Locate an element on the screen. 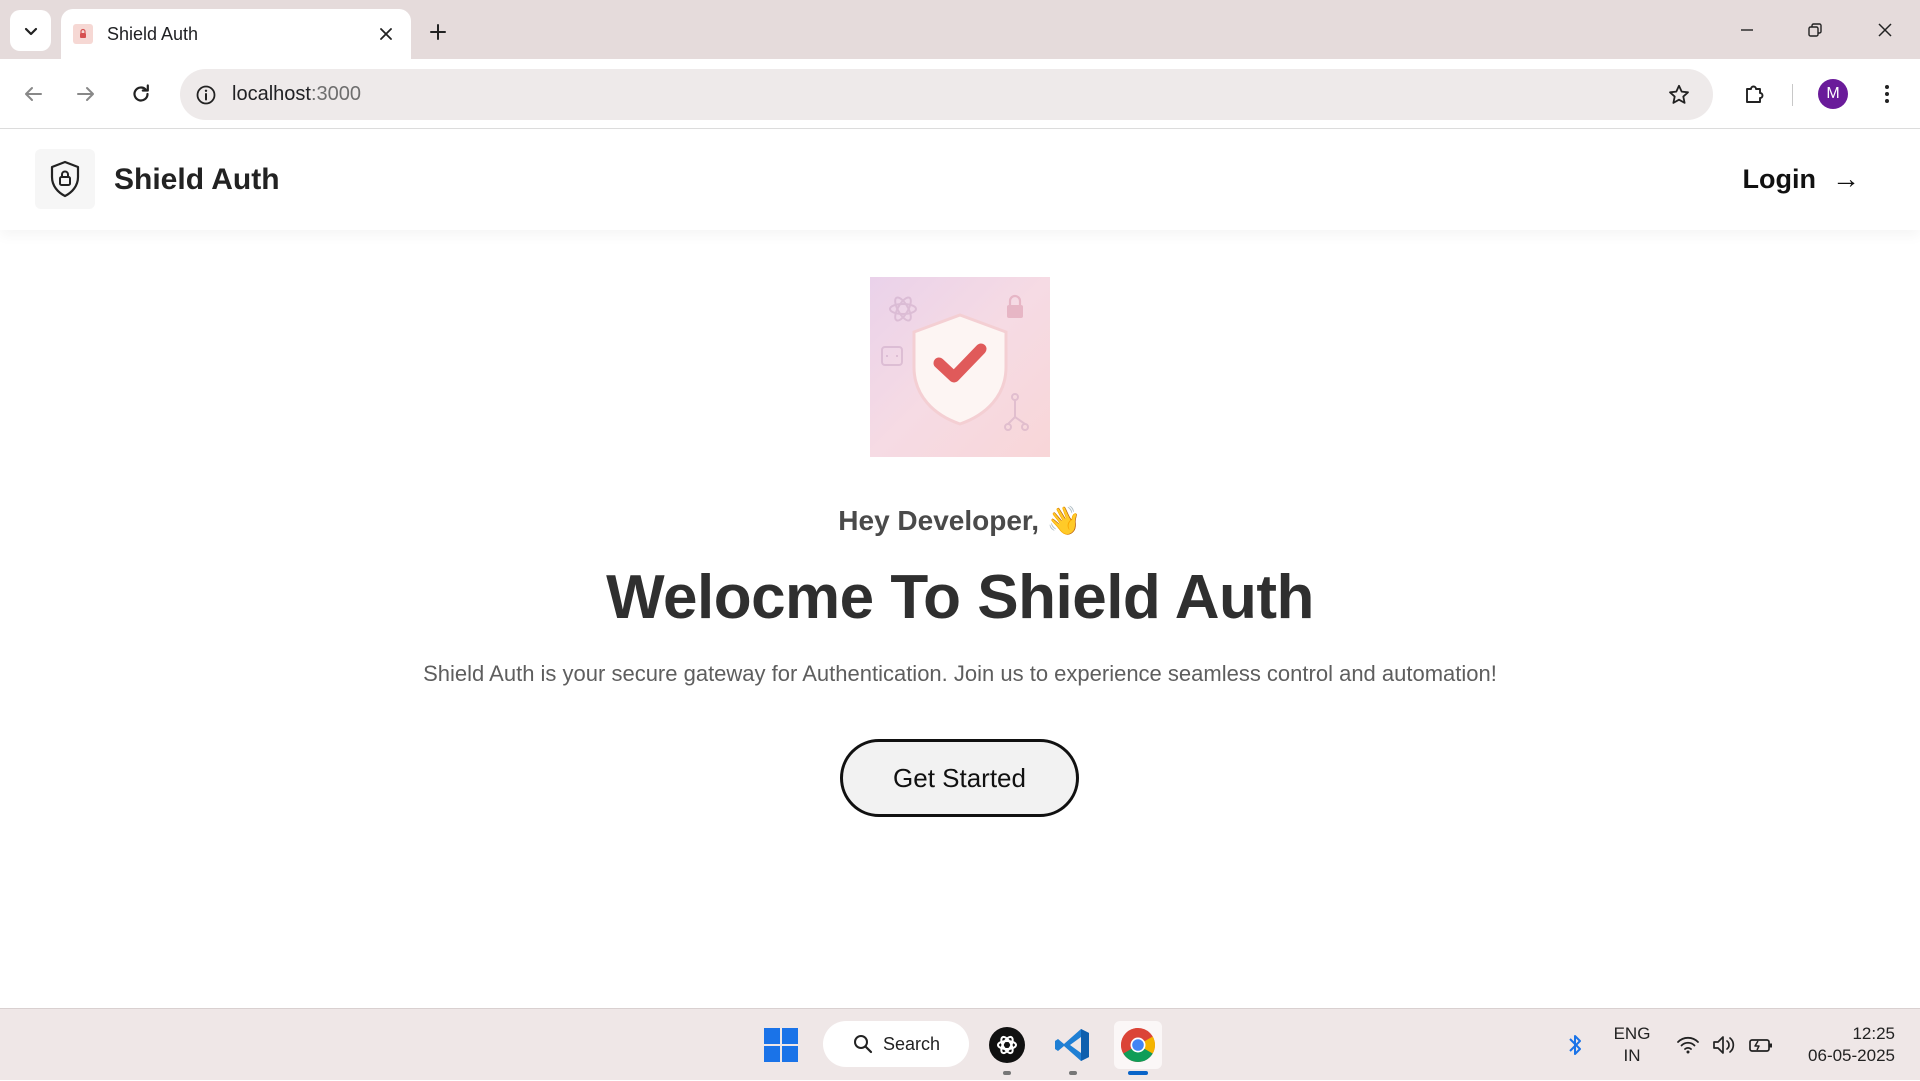 This screenshot has width=1920, height=1081. tab-search-button is located at coordinates (30, 30).